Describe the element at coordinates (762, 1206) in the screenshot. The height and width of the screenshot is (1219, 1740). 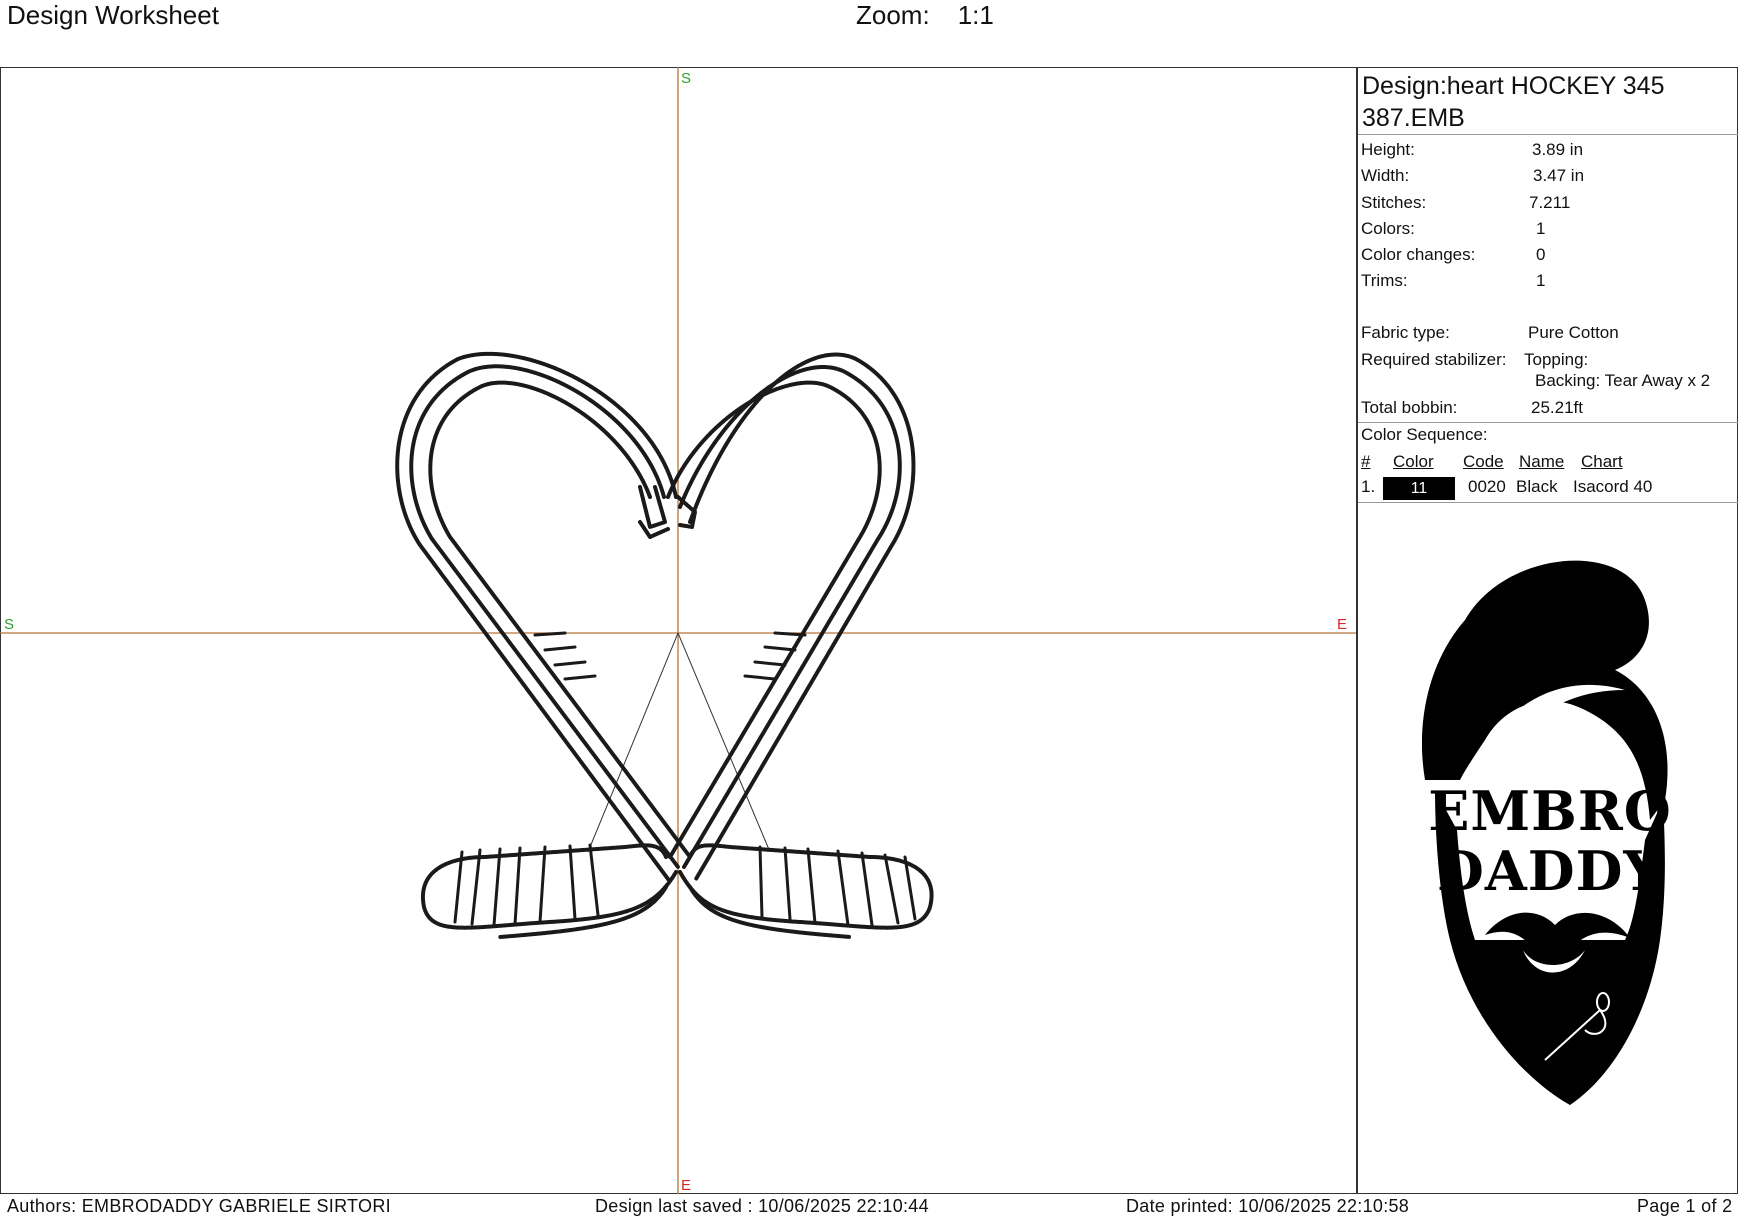
I see `footer-saved: Design last saved : 10/06/2025 22:10:44` at that location.